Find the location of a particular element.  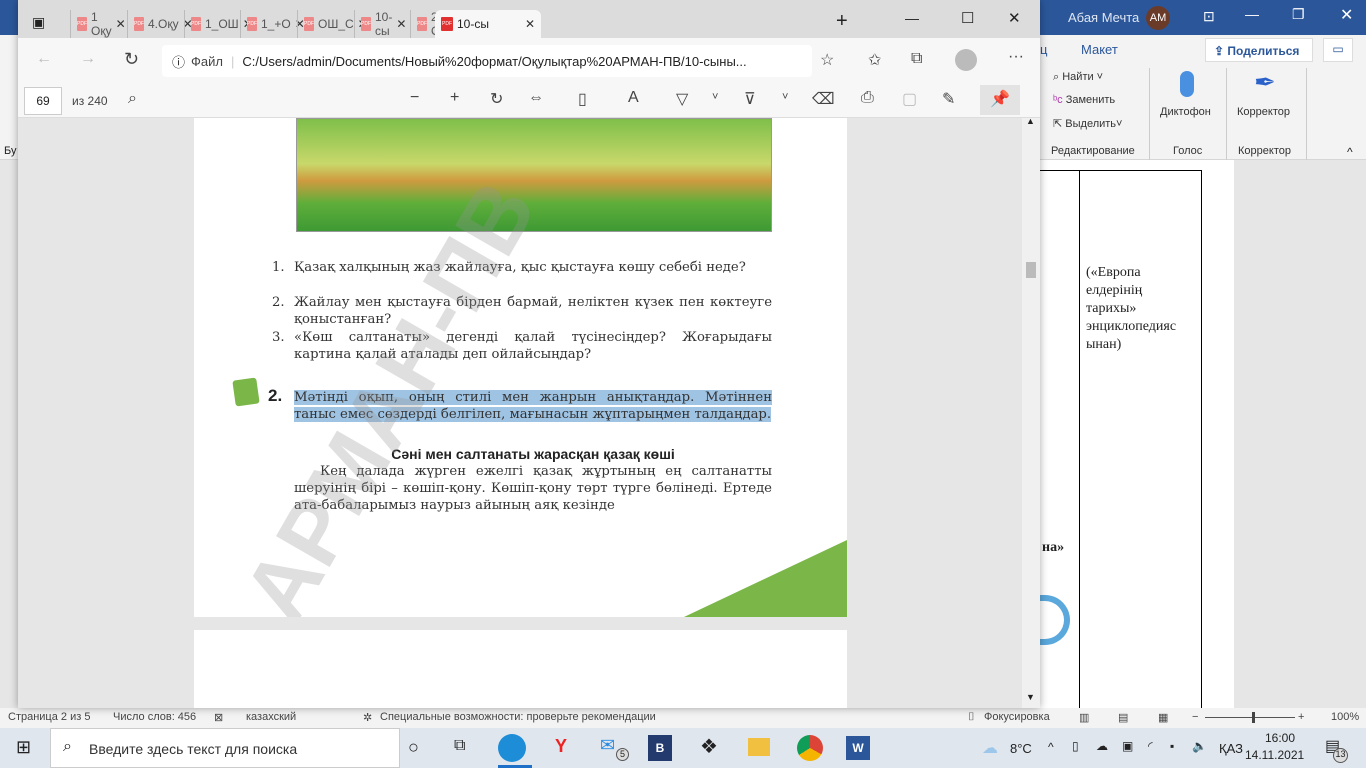

weather-temp: 8°C is located at coordinates (1021, 748).